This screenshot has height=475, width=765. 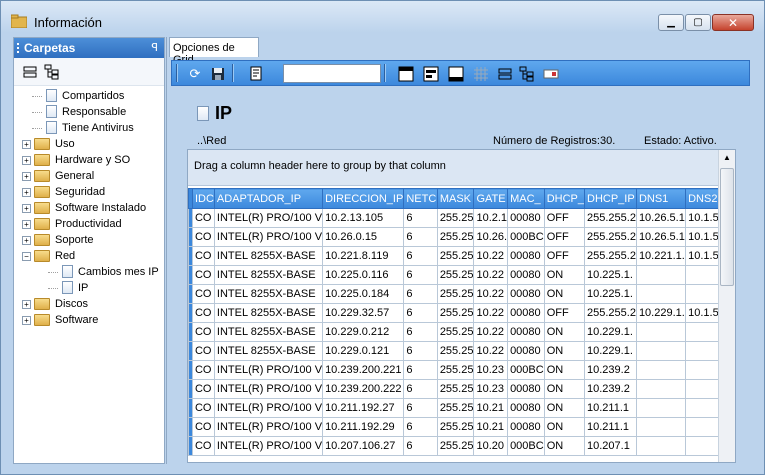 I want to click on vertical-scrollbar: ▲, so click(x=726, y=306).